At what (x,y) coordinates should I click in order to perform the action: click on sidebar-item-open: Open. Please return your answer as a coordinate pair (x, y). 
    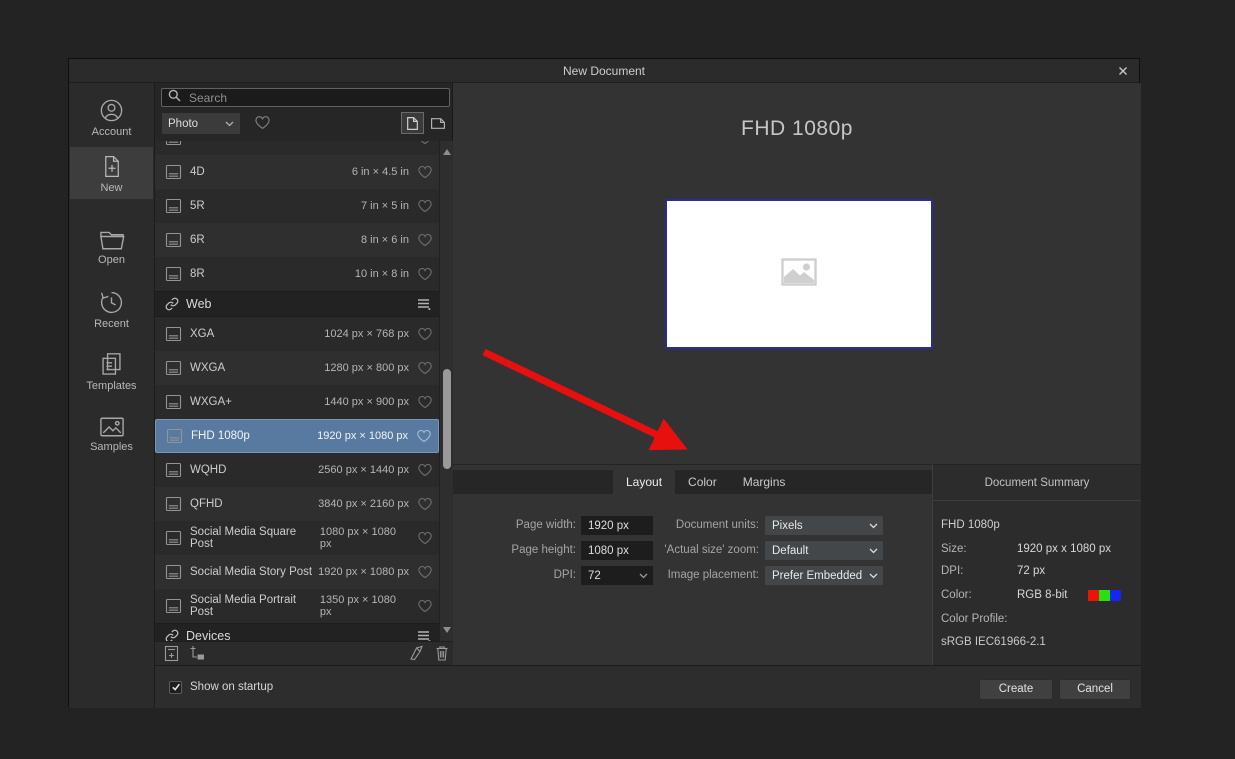
    Looking at the image, I should click on (111, 247).